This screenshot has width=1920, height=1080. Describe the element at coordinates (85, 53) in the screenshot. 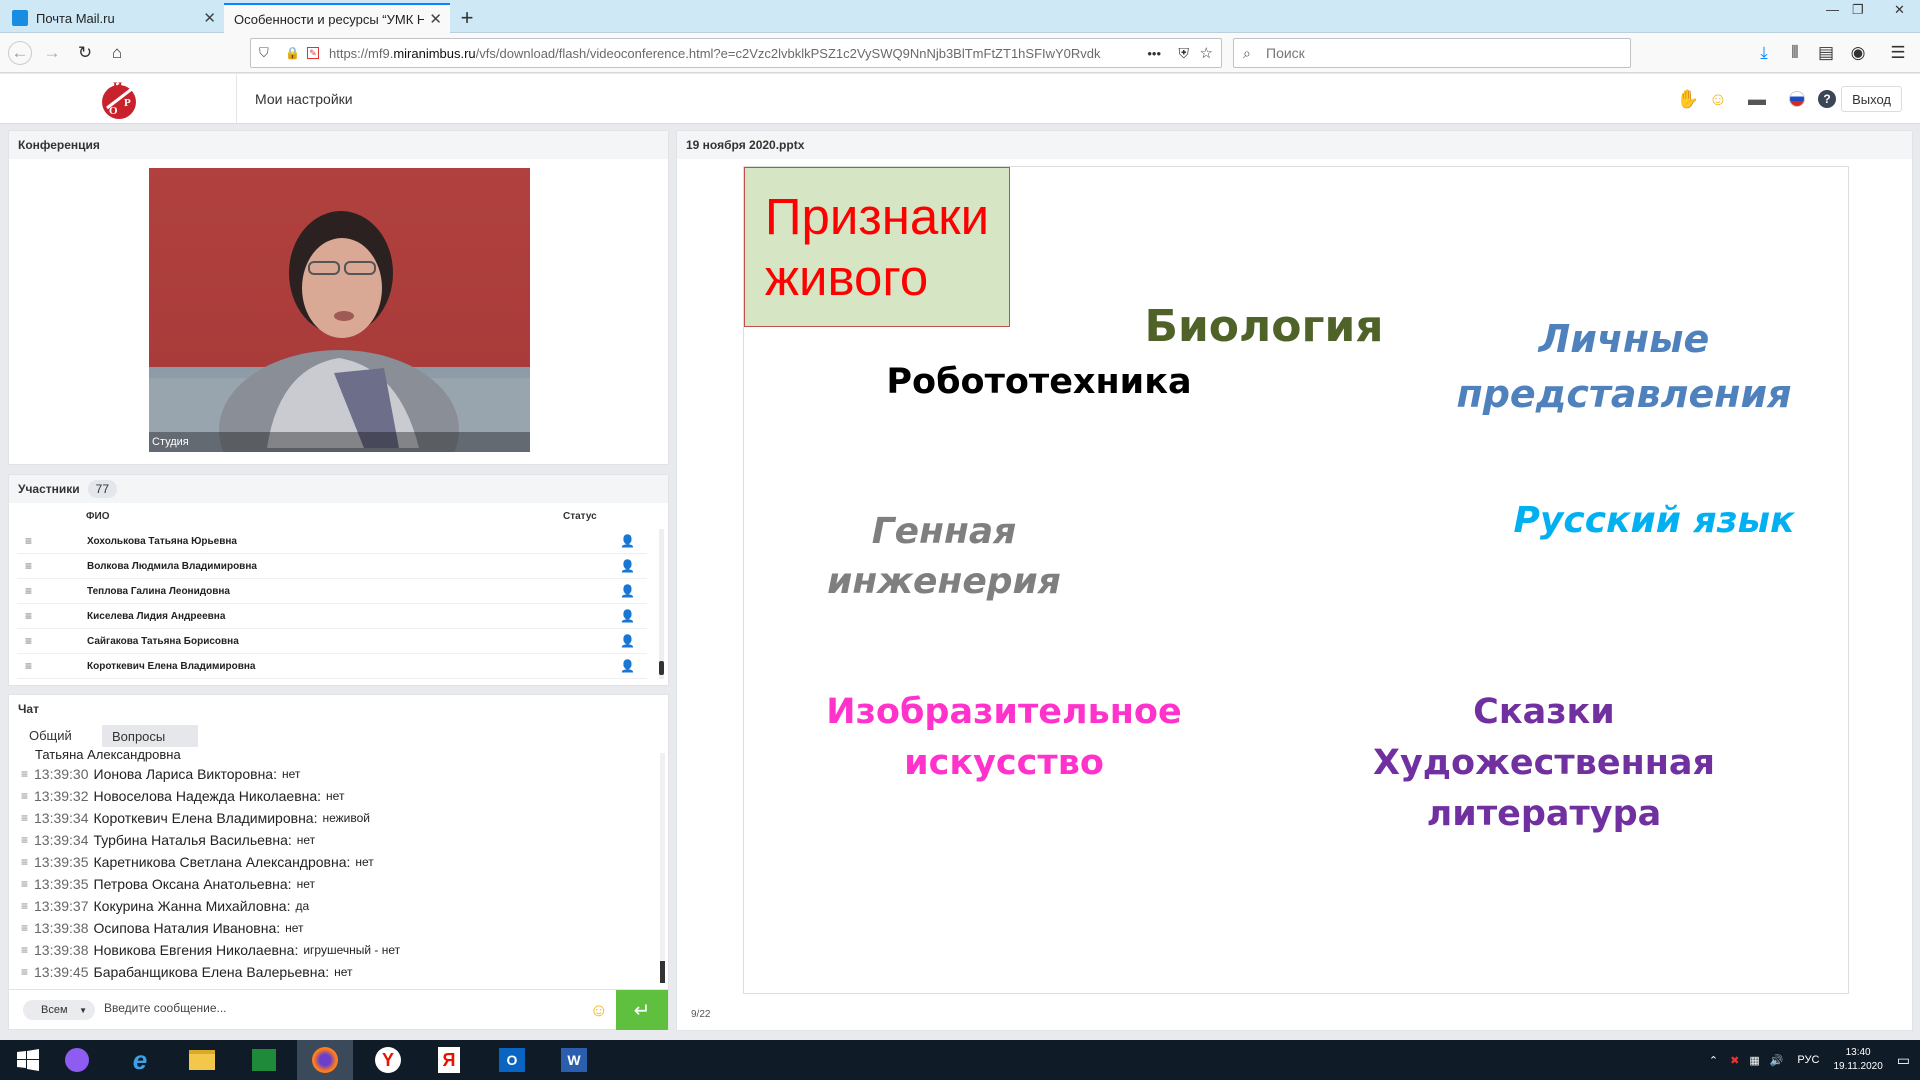

I see `reload-icon: ↻` at that location.